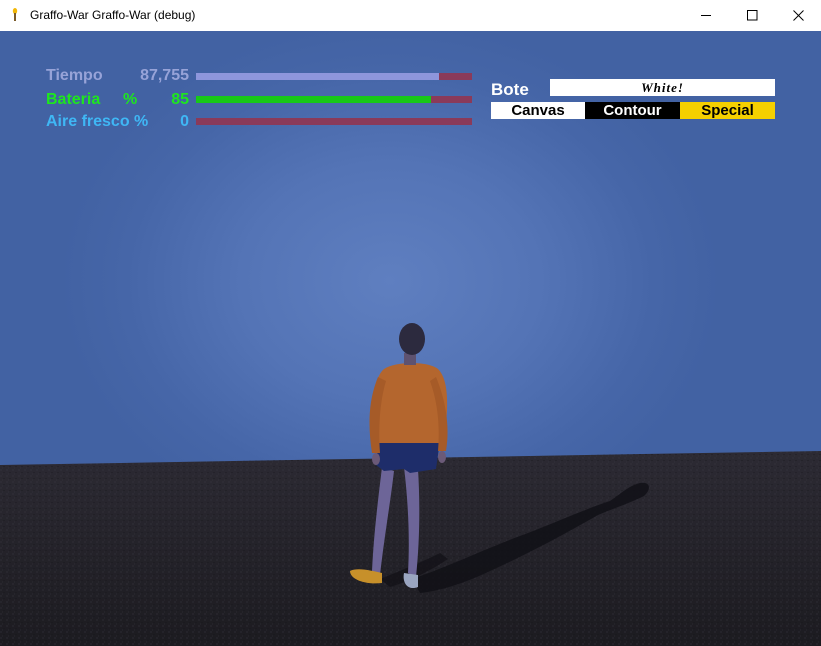 Image resolution: width=821 pixels, height=646 pixels. What do you see at coordinates (632, 110) in the screenshot?
I see `mode-contour: Contour` at bounding box center [632, 110].